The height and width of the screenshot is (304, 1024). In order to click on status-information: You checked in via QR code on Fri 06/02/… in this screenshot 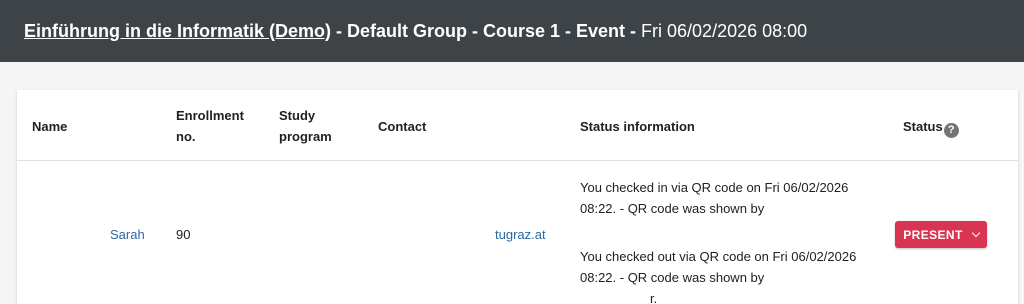, I will do `click(720, 240)`.